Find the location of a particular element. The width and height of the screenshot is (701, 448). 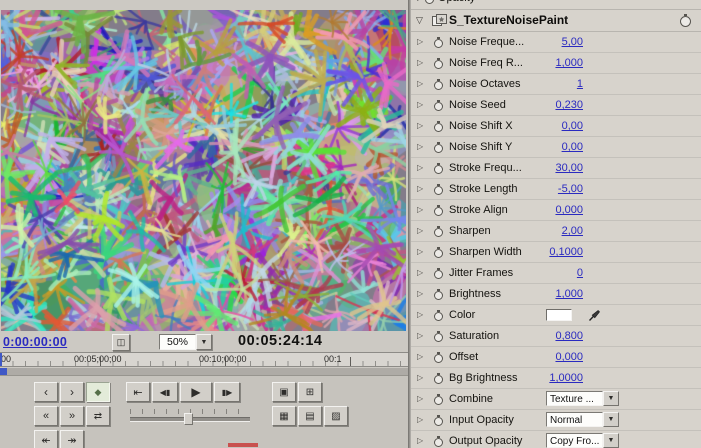

param-value: 5,00 is located at coordinates (572, 42).